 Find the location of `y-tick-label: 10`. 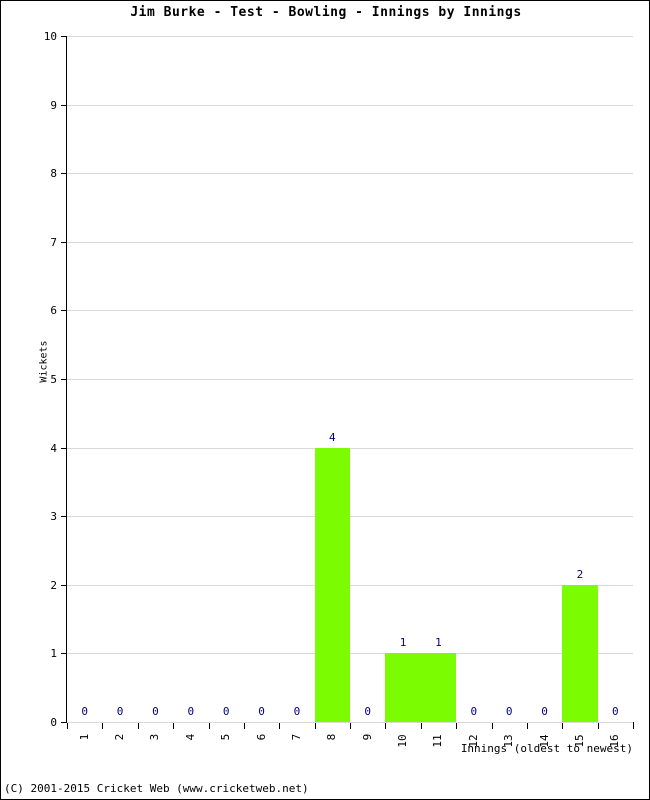

y-tick-label: 10 is located at coordinates (50, 36).